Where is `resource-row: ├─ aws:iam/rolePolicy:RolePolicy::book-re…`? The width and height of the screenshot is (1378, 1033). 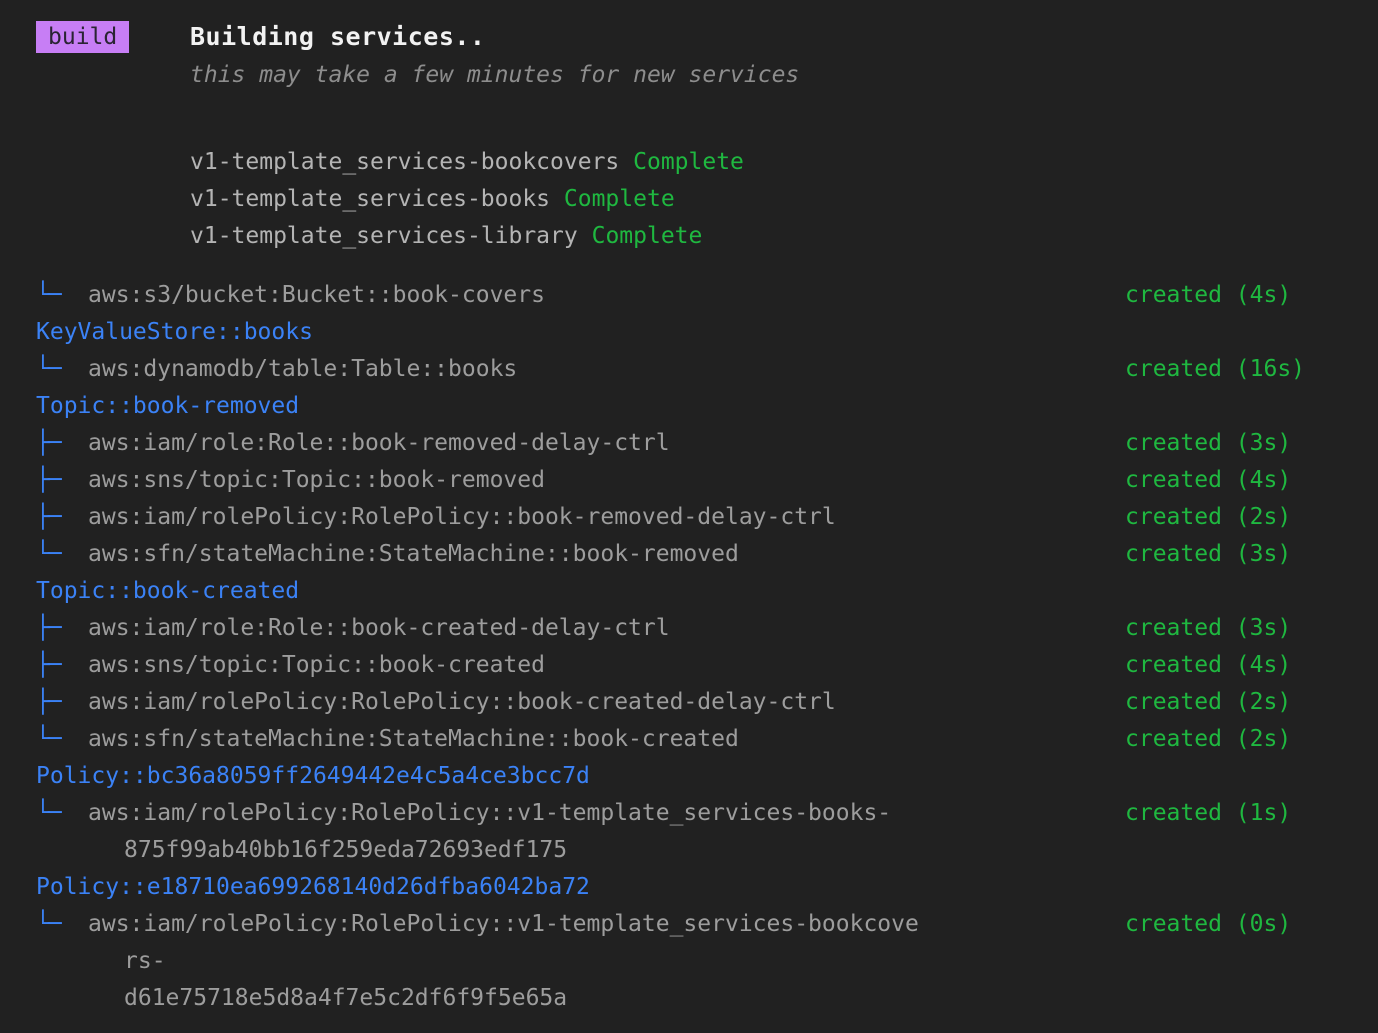
resource-row: ├─ aws:iam/rolePolicy:RolePolicy::book-re… is located at coordinates (707, 517).